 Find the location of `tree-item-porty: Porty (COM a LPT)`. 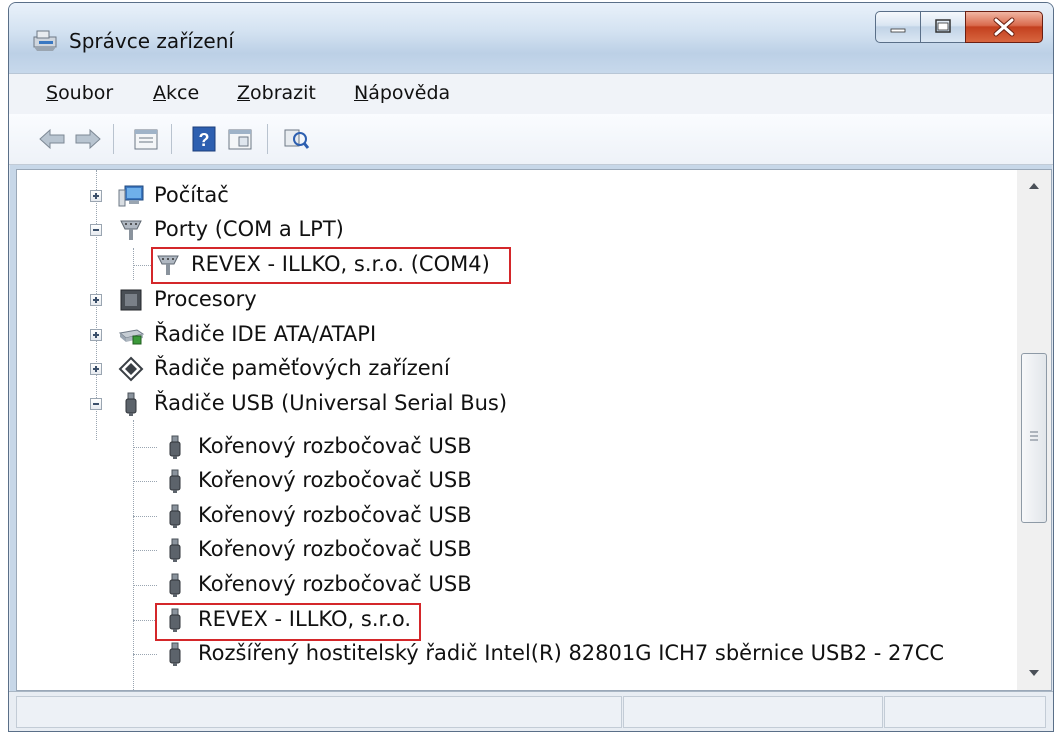

tree-item-porty: Porty (COM a LPT) is located at coordinates (507, 230).